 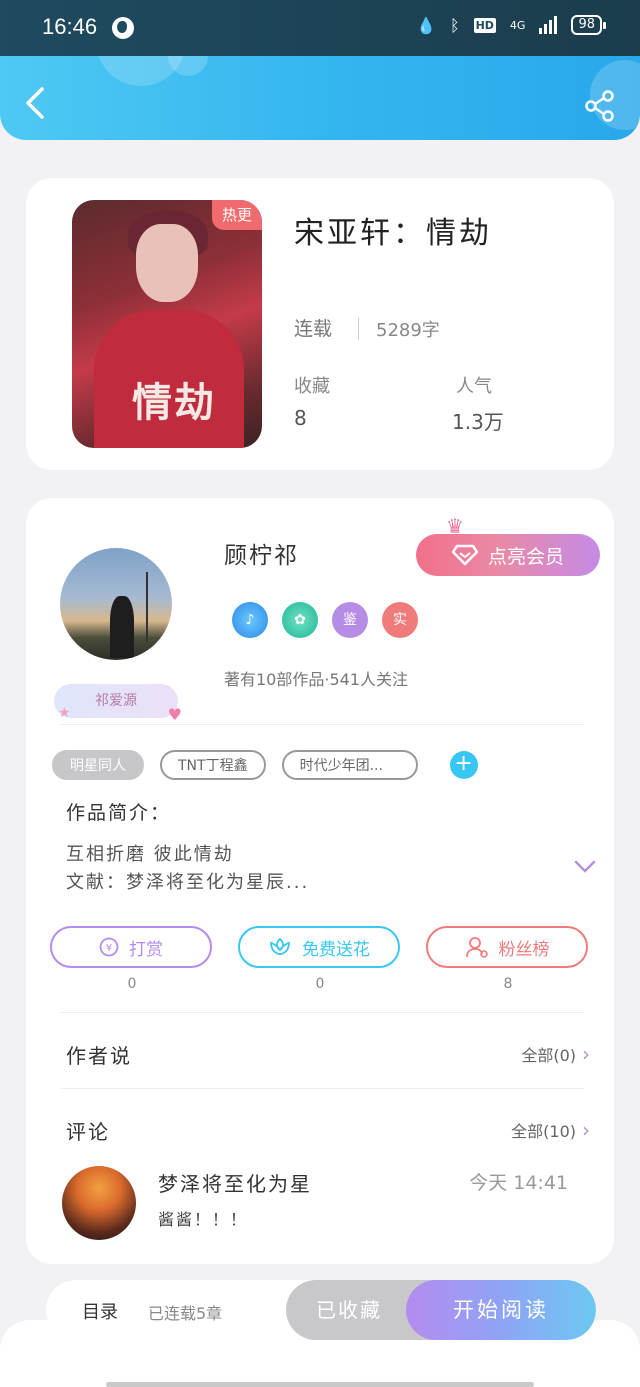 I want to click on comments-all-link: 全部(10) ›, so click(x=550, y=1130).